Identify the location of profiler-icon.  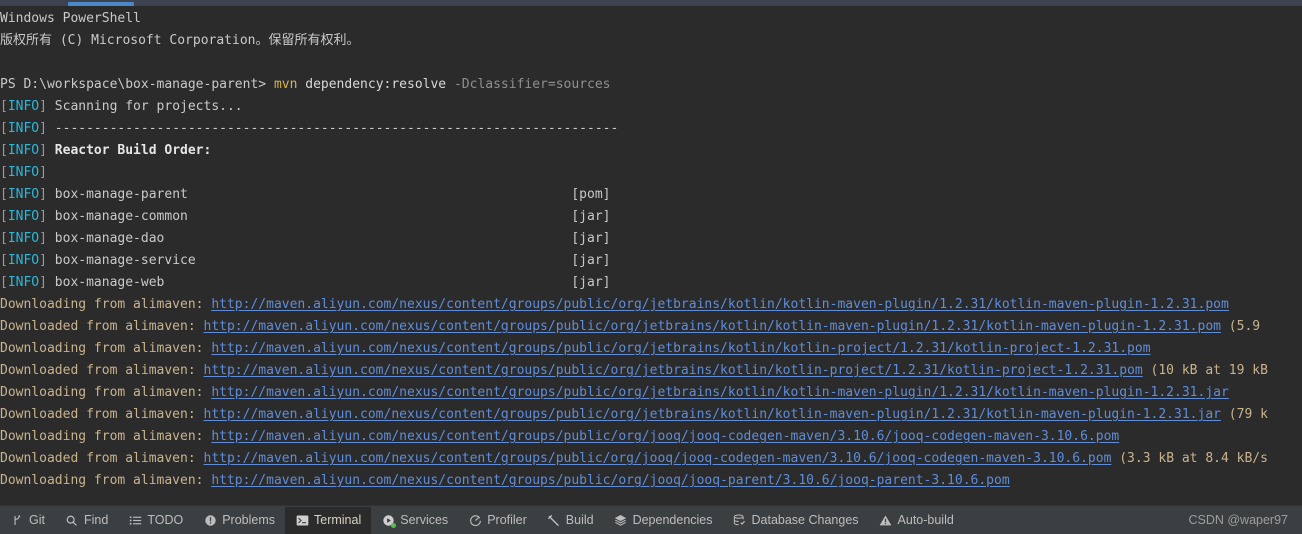
(475, 520).